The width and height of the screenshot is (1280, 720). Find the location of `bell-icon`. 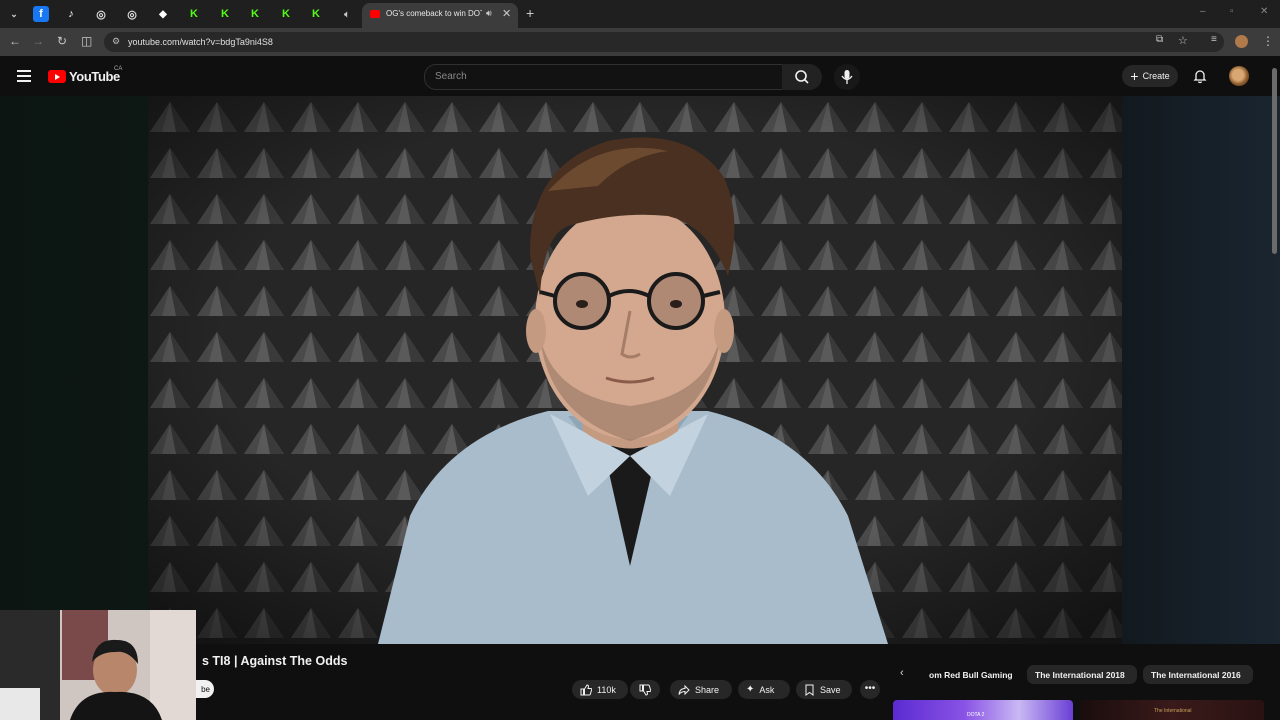

bell-icon is located at coordinates (1200, 77).